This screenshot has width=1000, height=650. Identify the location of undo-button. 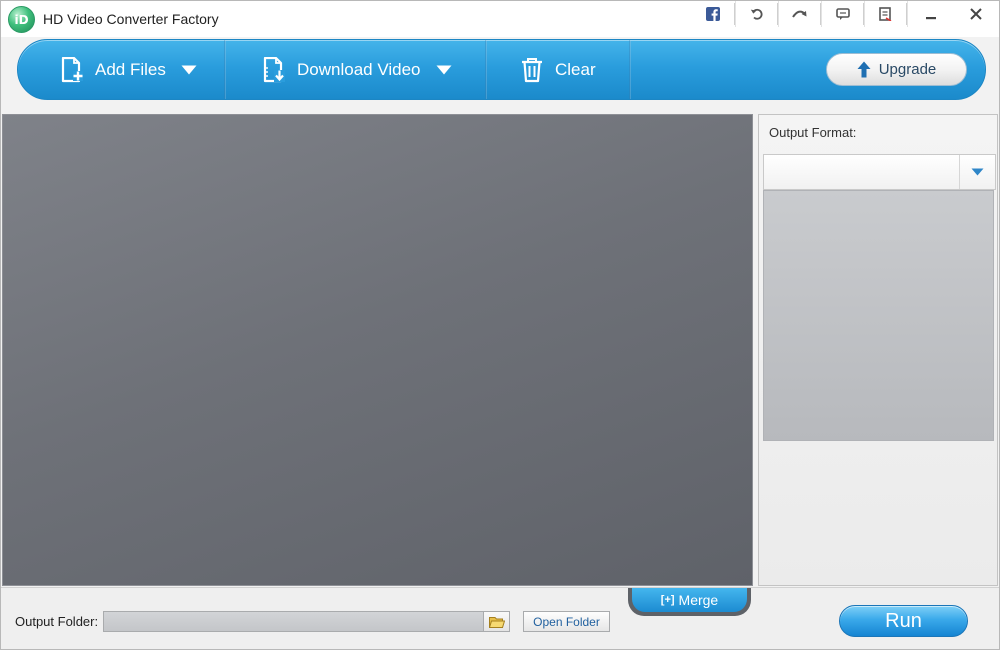
(756, 14).